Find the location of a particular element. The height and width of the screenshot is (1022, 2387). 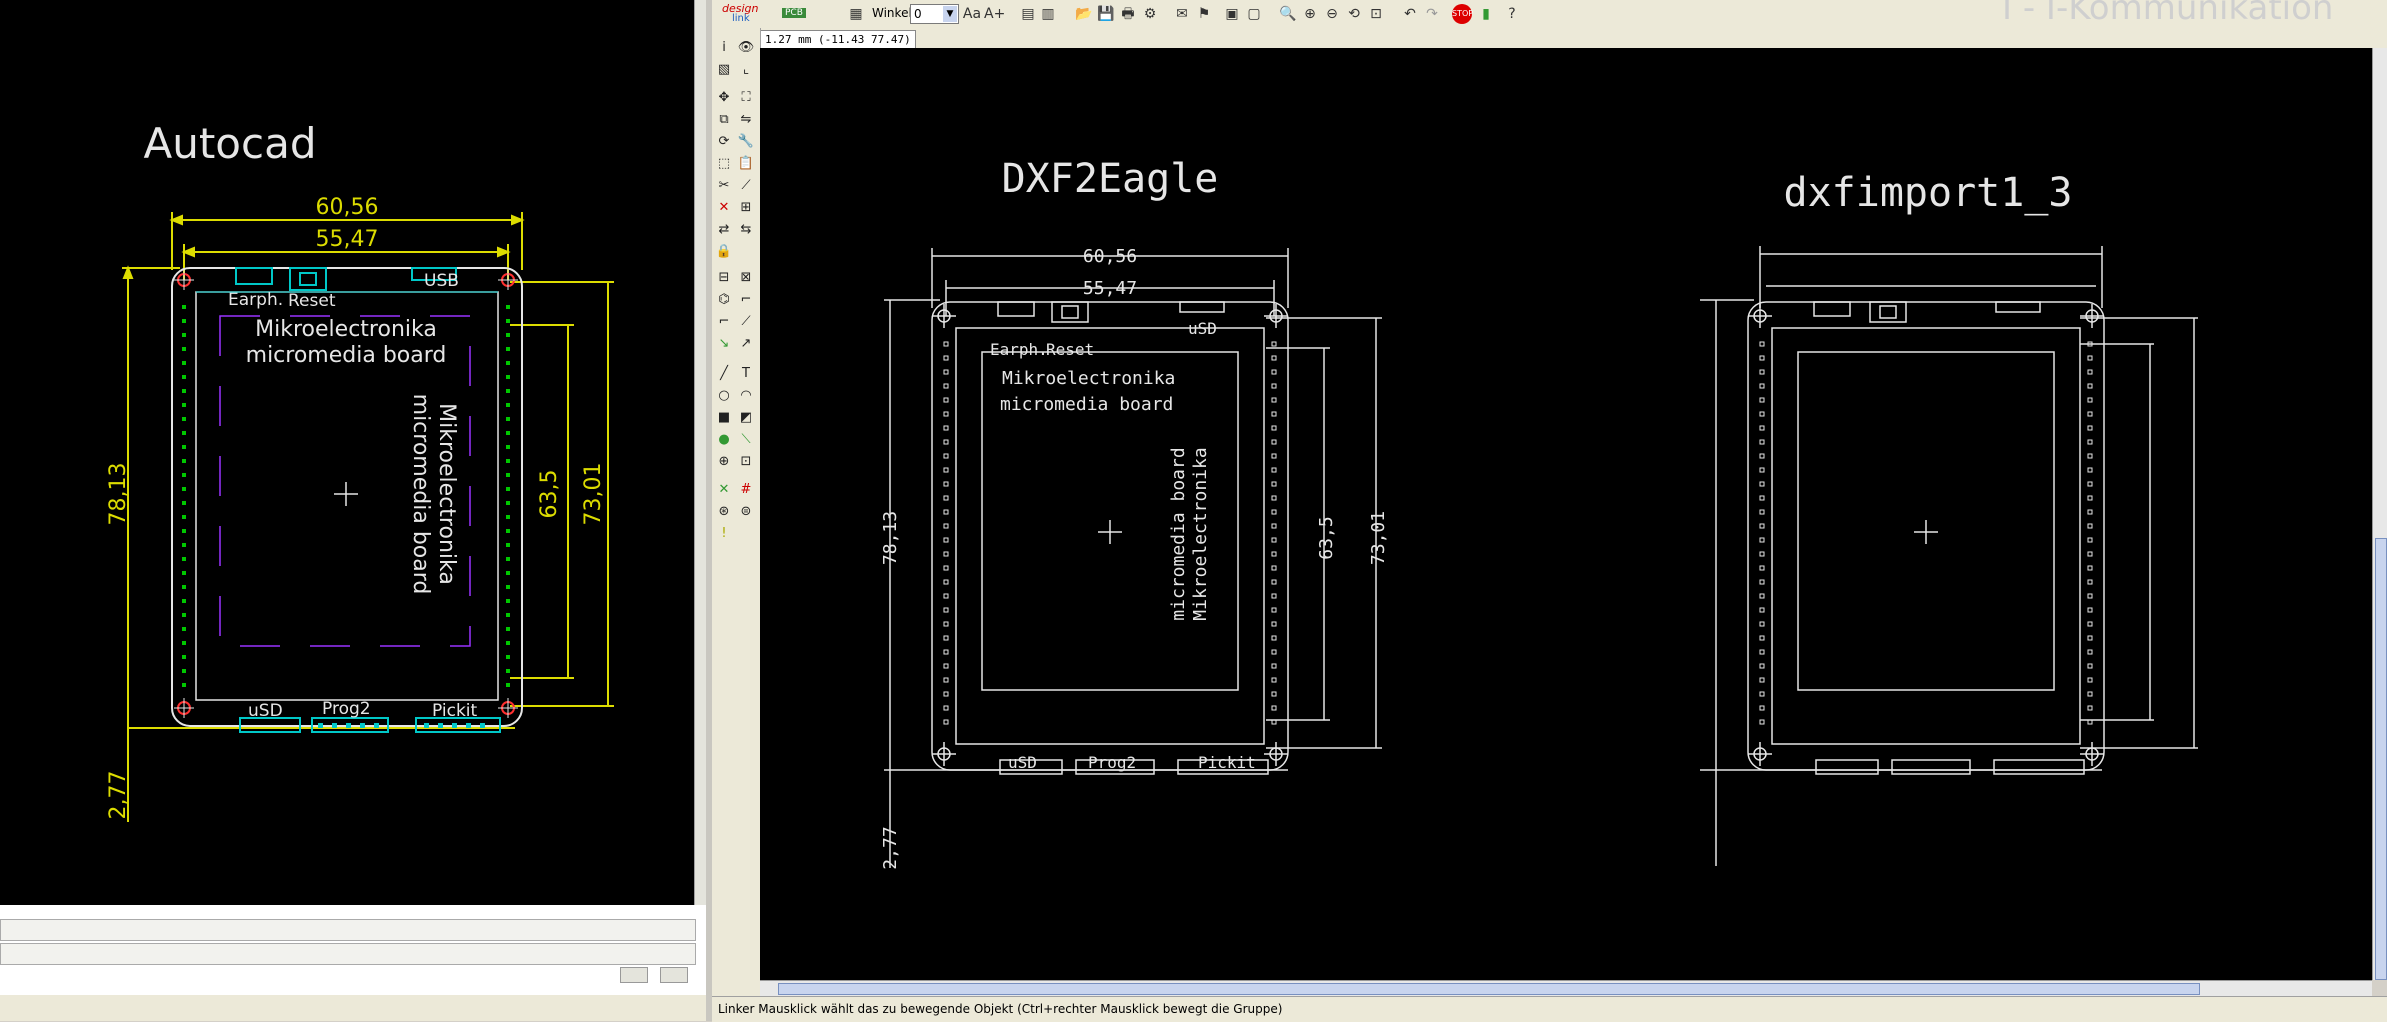

errors-icon: ! is located at coordinates (724, 534).